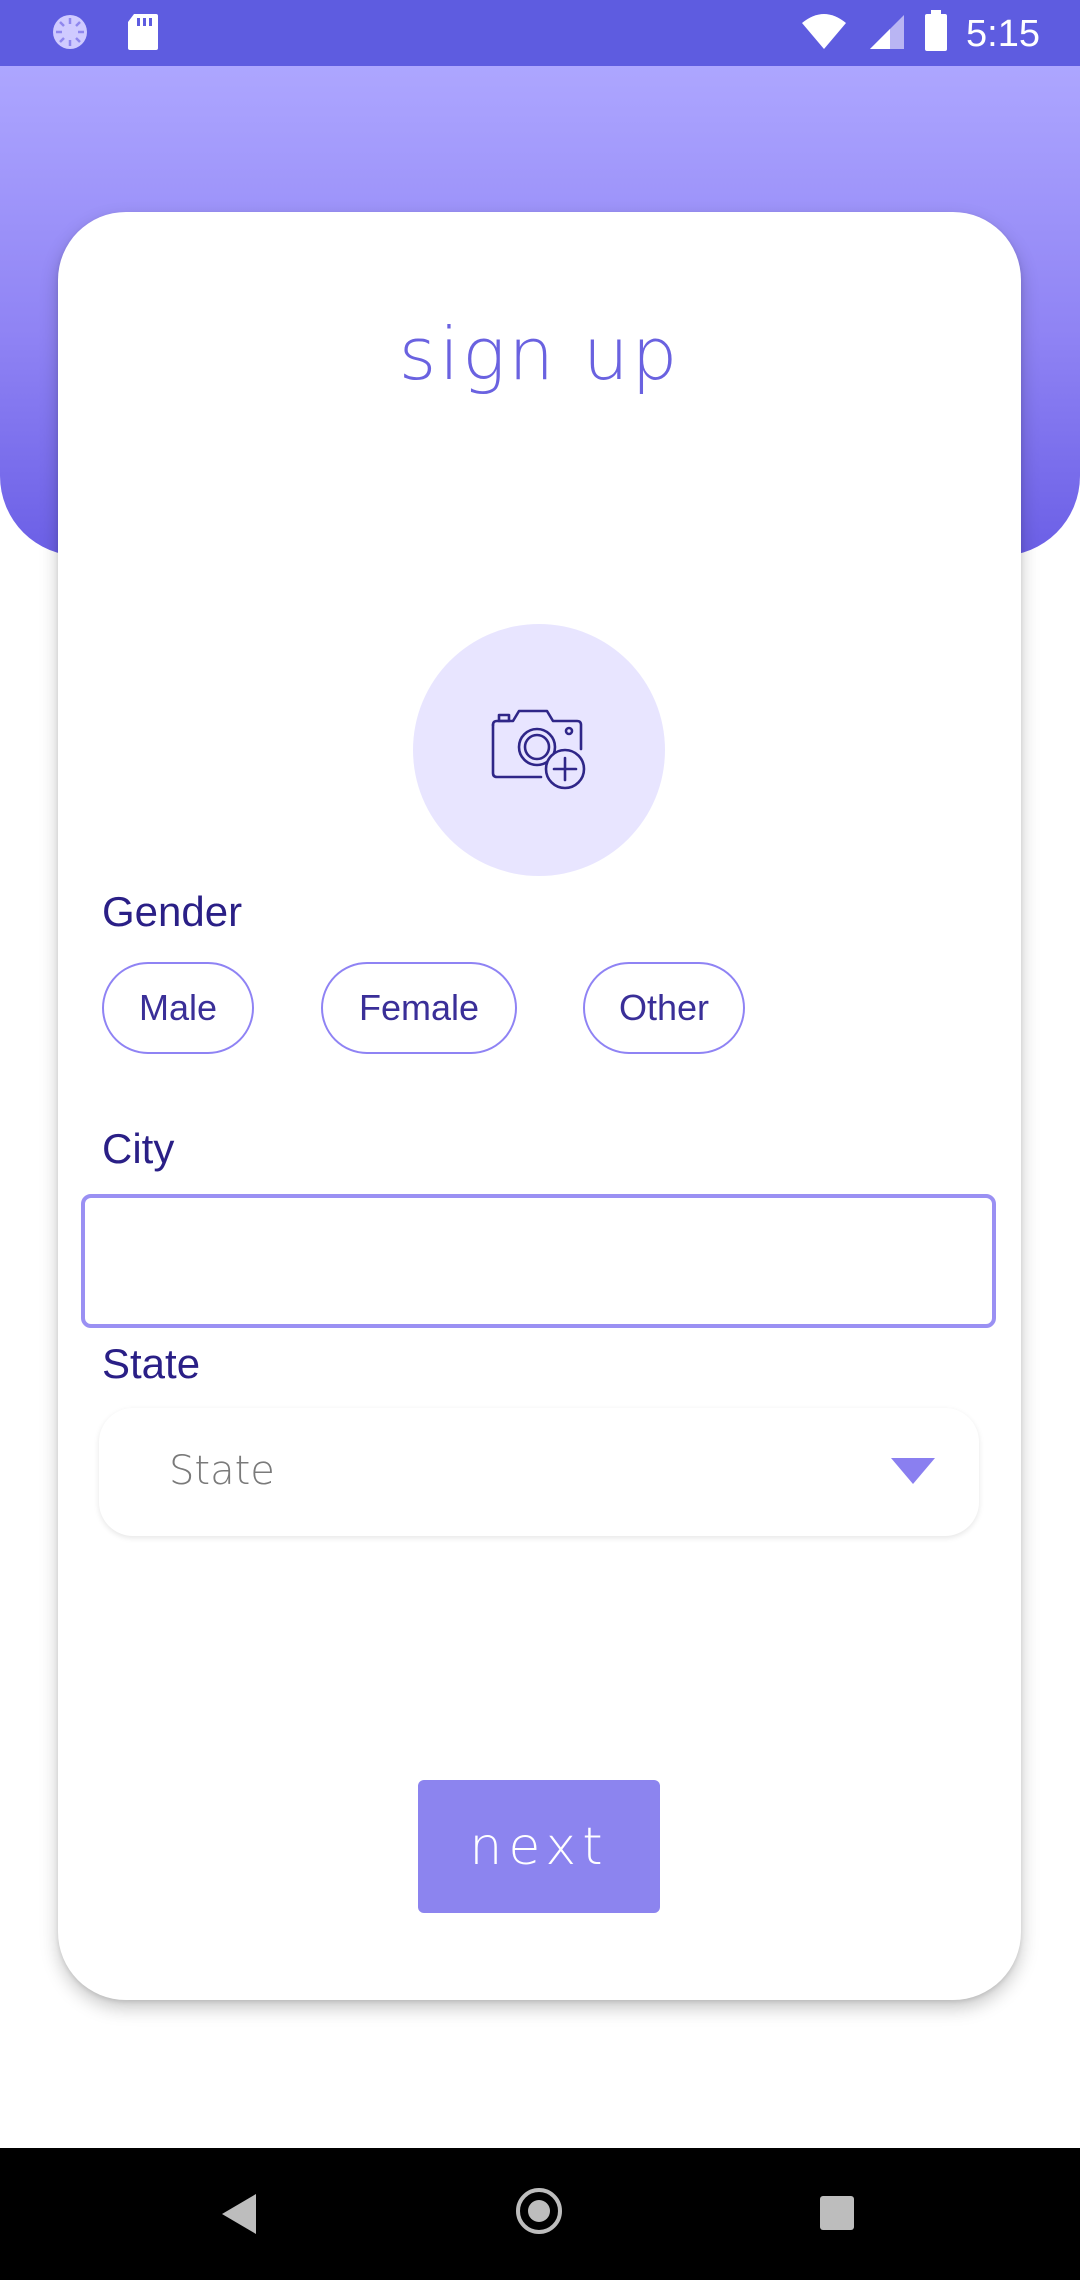 Image resolution: width=1080 pixels, height=2280 pixels. What do you see at coordinates (143, 34) in the screenshot?
I see `sd-card-icon` at bounding box center [143, 34].